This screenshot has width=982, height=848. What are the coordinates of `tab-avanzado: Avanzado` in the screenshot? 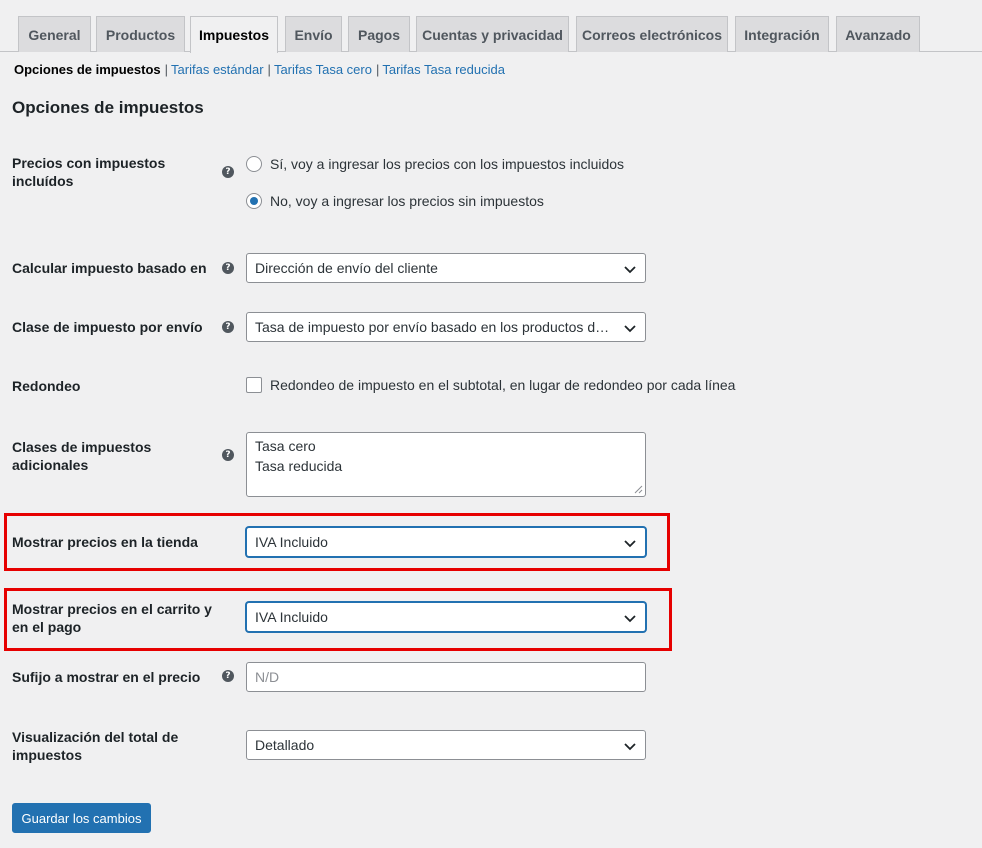 It's located at (878, 34).